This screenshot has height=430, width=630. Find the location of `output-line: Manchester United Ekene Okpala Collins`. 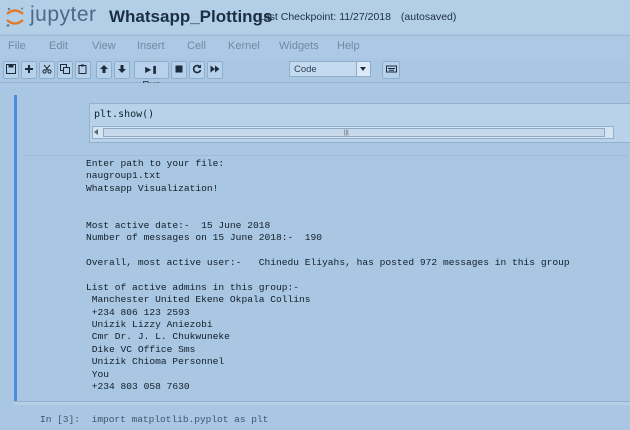

output-line: Manchester United Ekene Okpala Collins is located at coordinates (198, 300).